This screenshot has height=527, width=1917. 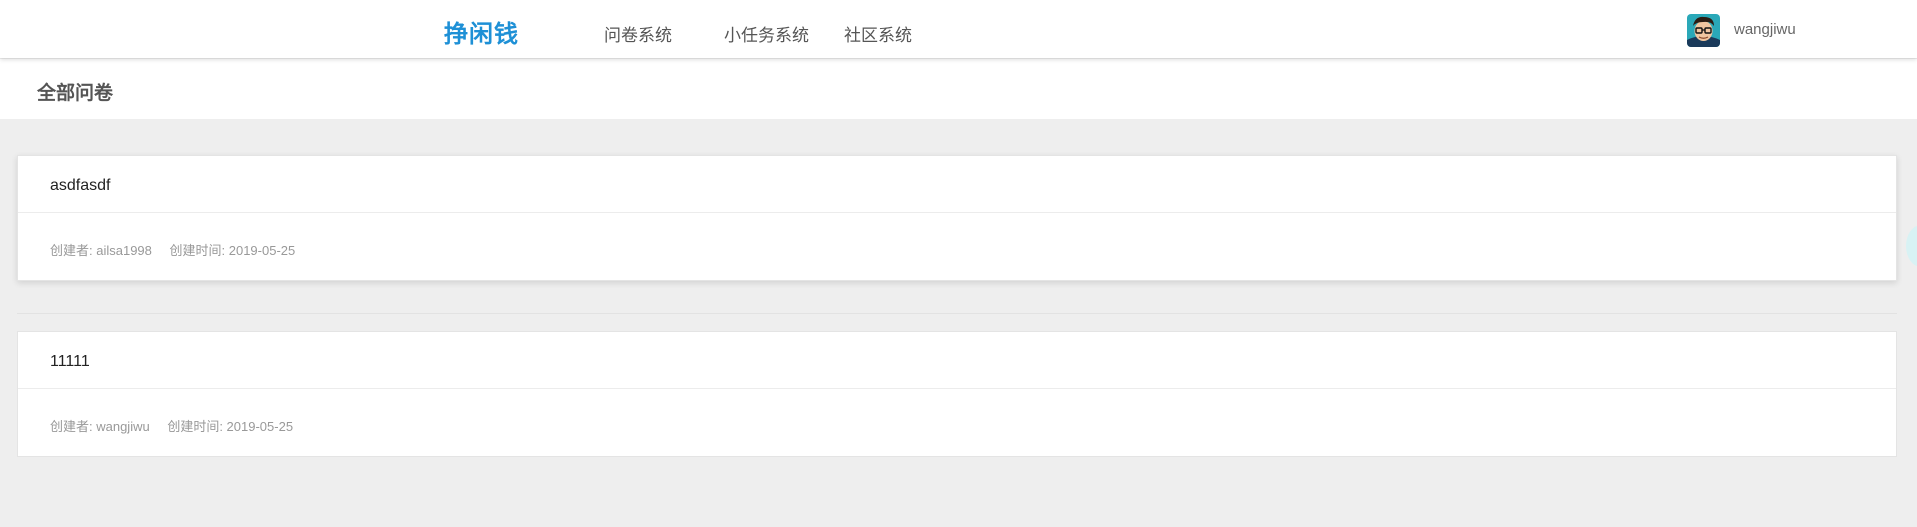 What do you see at coordinates (878, 33) in the screenshot?
I see `nav-community-system: 社区系统` at bounding box center [878, 33].